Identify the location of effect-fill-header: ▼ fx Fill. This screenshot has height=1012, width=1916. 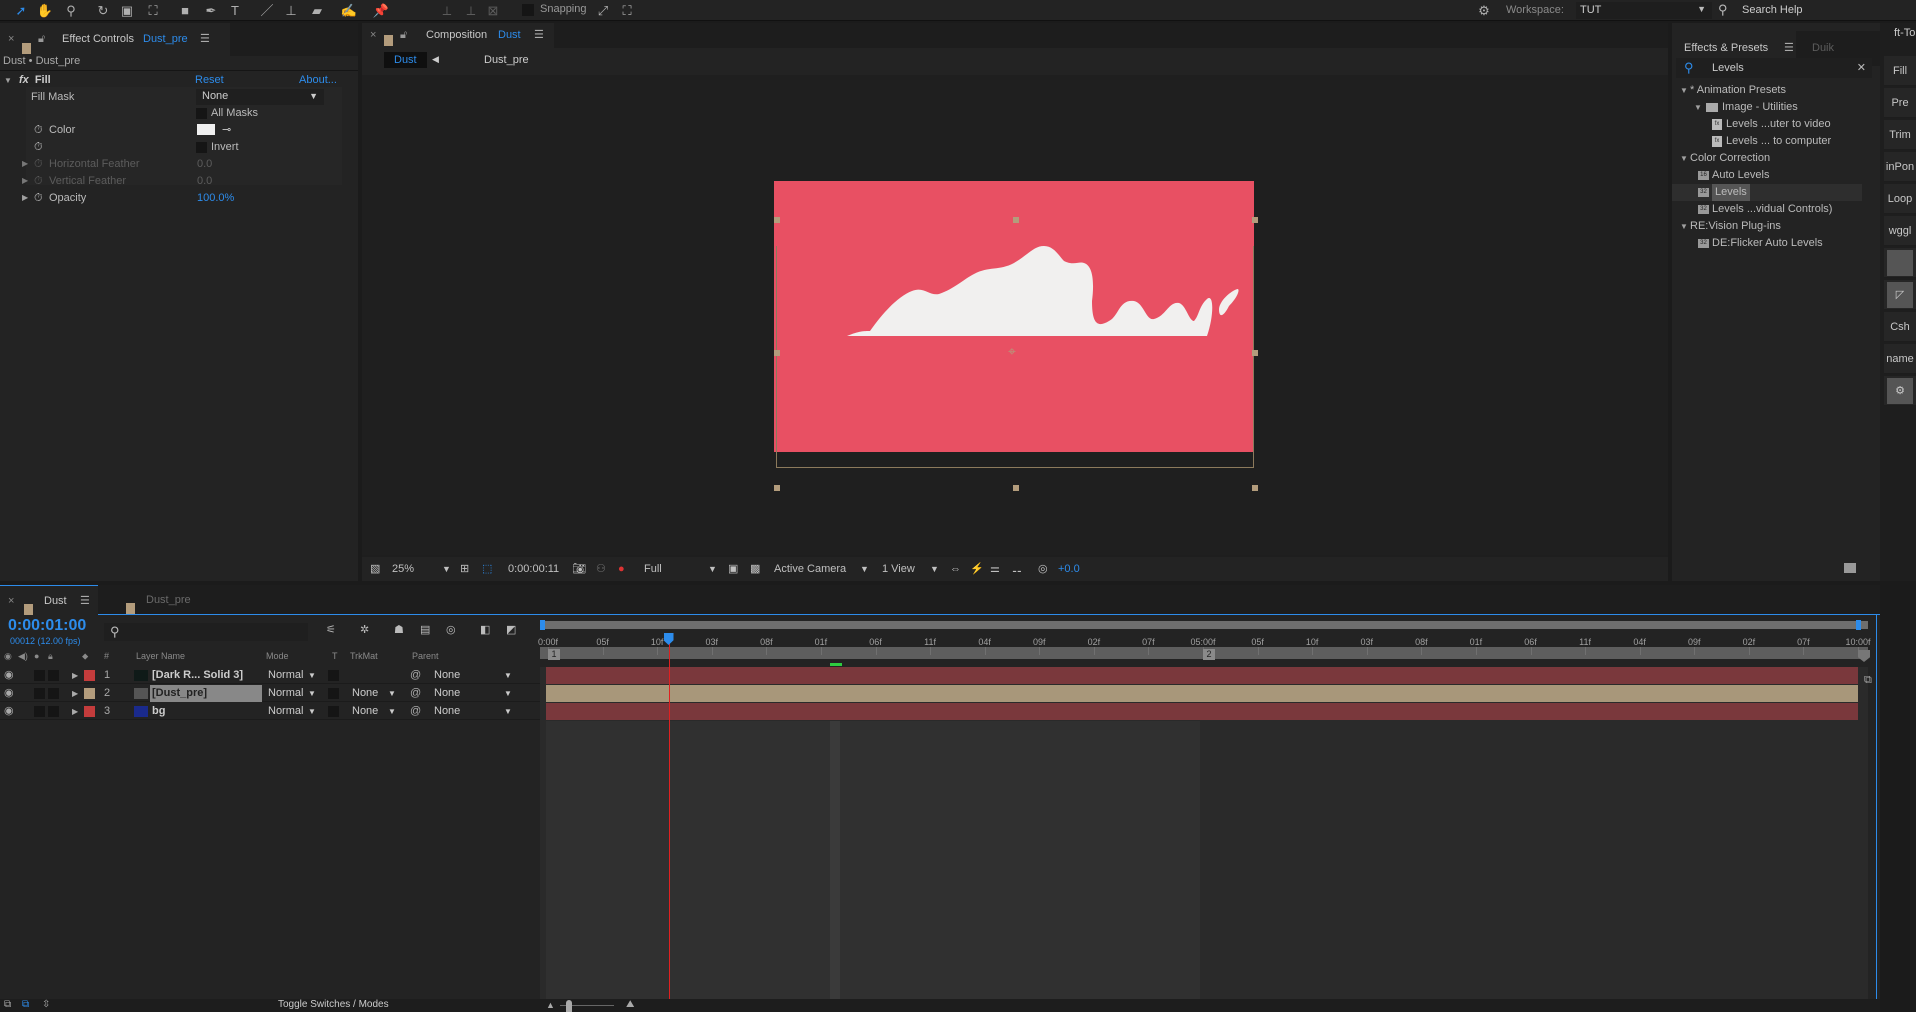
(27, 80).